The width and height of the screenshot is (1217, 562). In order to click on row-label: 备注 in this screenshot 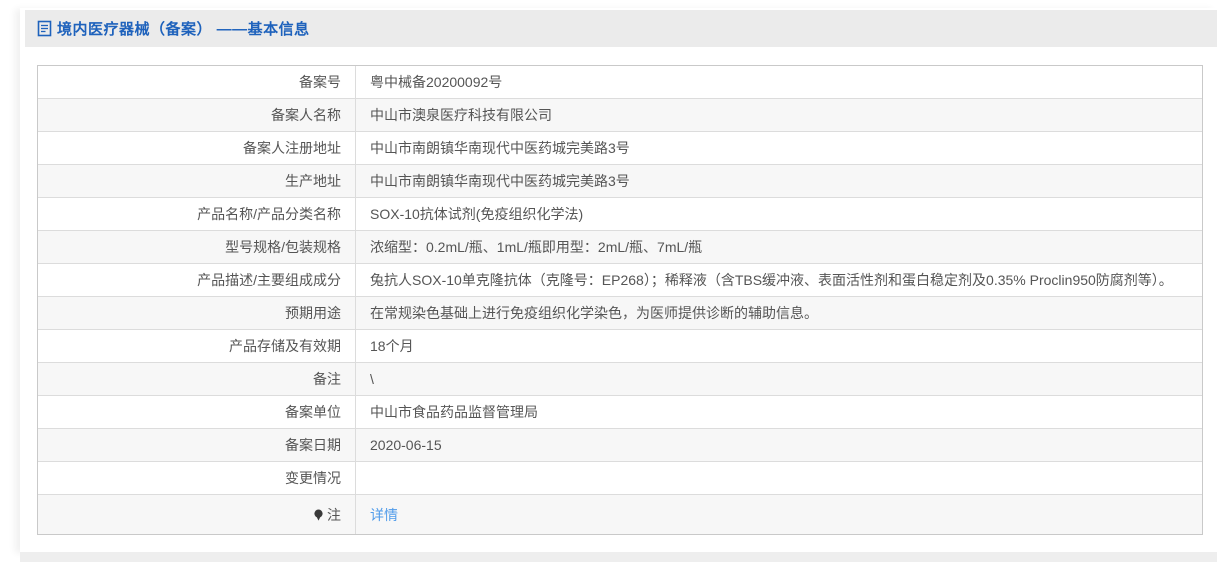, I will do `click(197, 379)`.